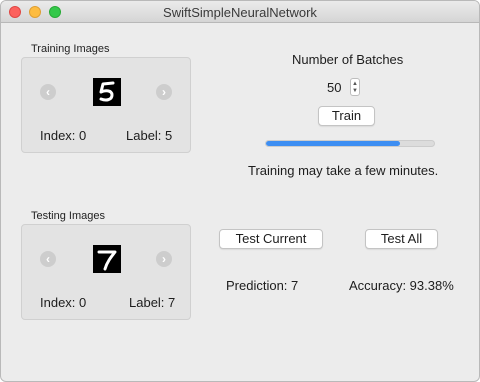 The height and width of the screenshot is (382, 480). What do you see at coordinates (348, 59) in the screenshot?
I see `batches-label: Number of Batches` at bounding box center [348, 59].